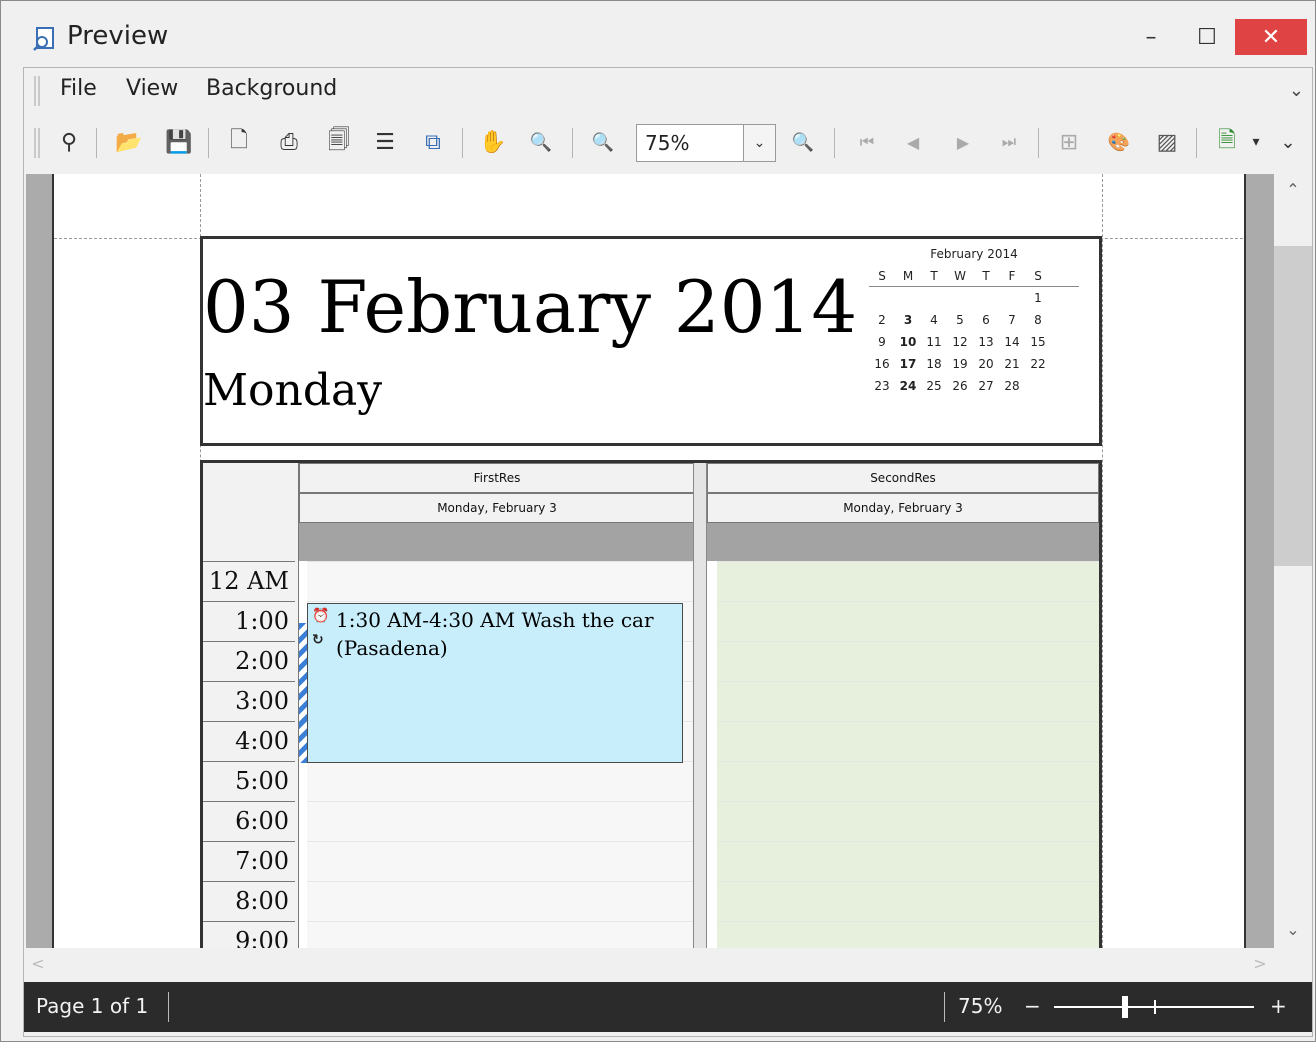  What do you see at coordinates (759, 143) in the screenshot?
I see `chevron-down-icon: ⌄` at bounding box center [759, 143].